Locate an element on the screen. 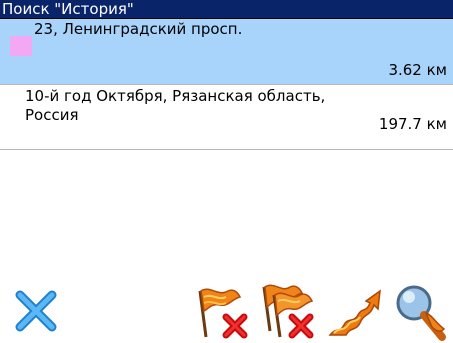 The height and width of the screenshot is (343, 453). route-icon is located at coordinates (354, 312).